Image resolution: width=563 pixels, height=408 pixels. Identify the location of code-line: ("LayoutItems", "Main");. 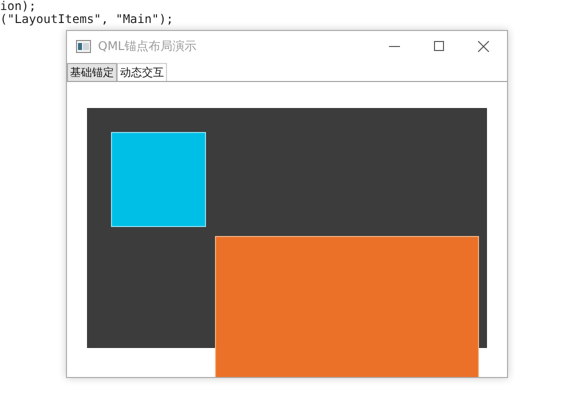
(87, 19).